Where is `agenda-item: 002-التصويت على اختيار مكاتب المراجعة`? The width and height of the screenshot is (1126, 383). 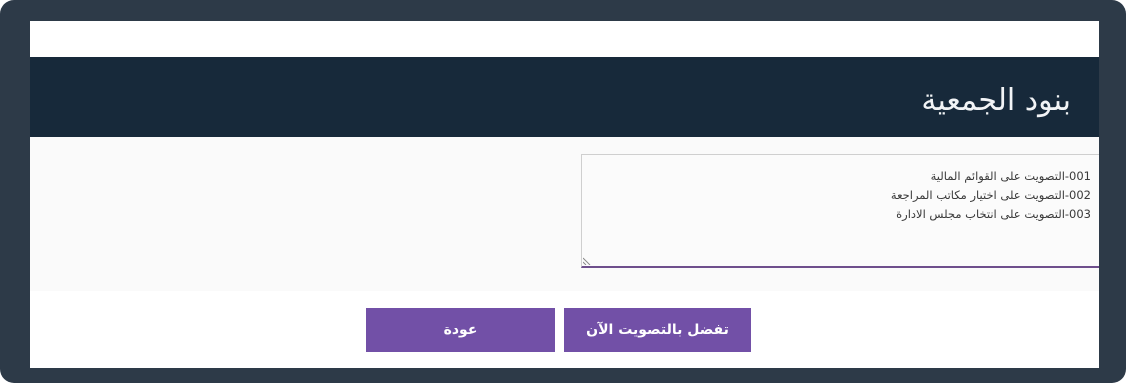 agenda-item: 002-التصويت على اختيار مكاتب المراجعة is located at coordinates (990, 195).